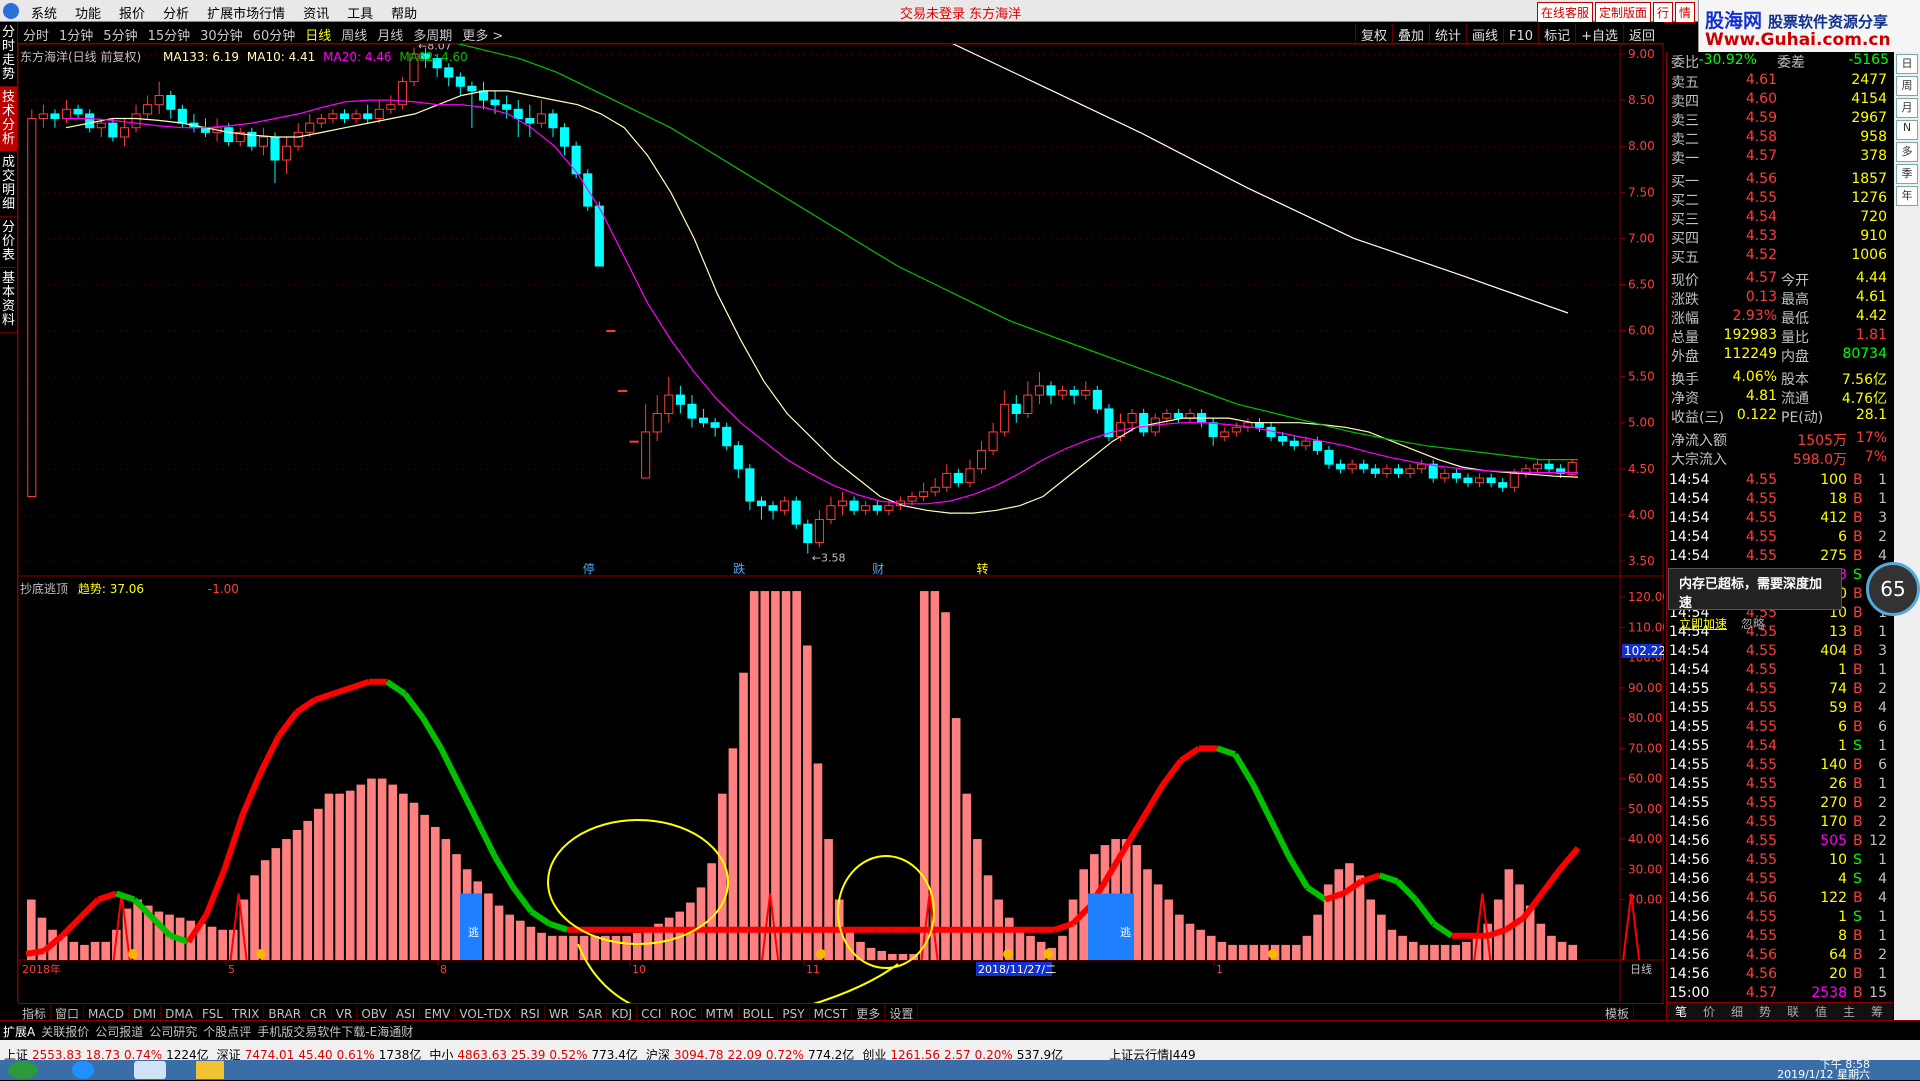 Image resolution: width=1920 pixels, height=1081 pixels. What do you see at coordinates (8, 300) in the screenshot?
I see `left-tab-4: 基本资料` at bounding box center [8, 300].